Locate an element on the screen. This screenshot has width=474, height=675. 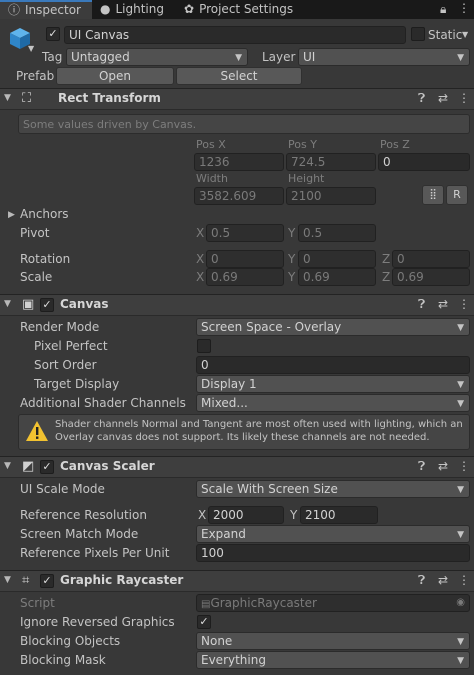
rotation-z-field: 0 is located at coordinates (431, 259).